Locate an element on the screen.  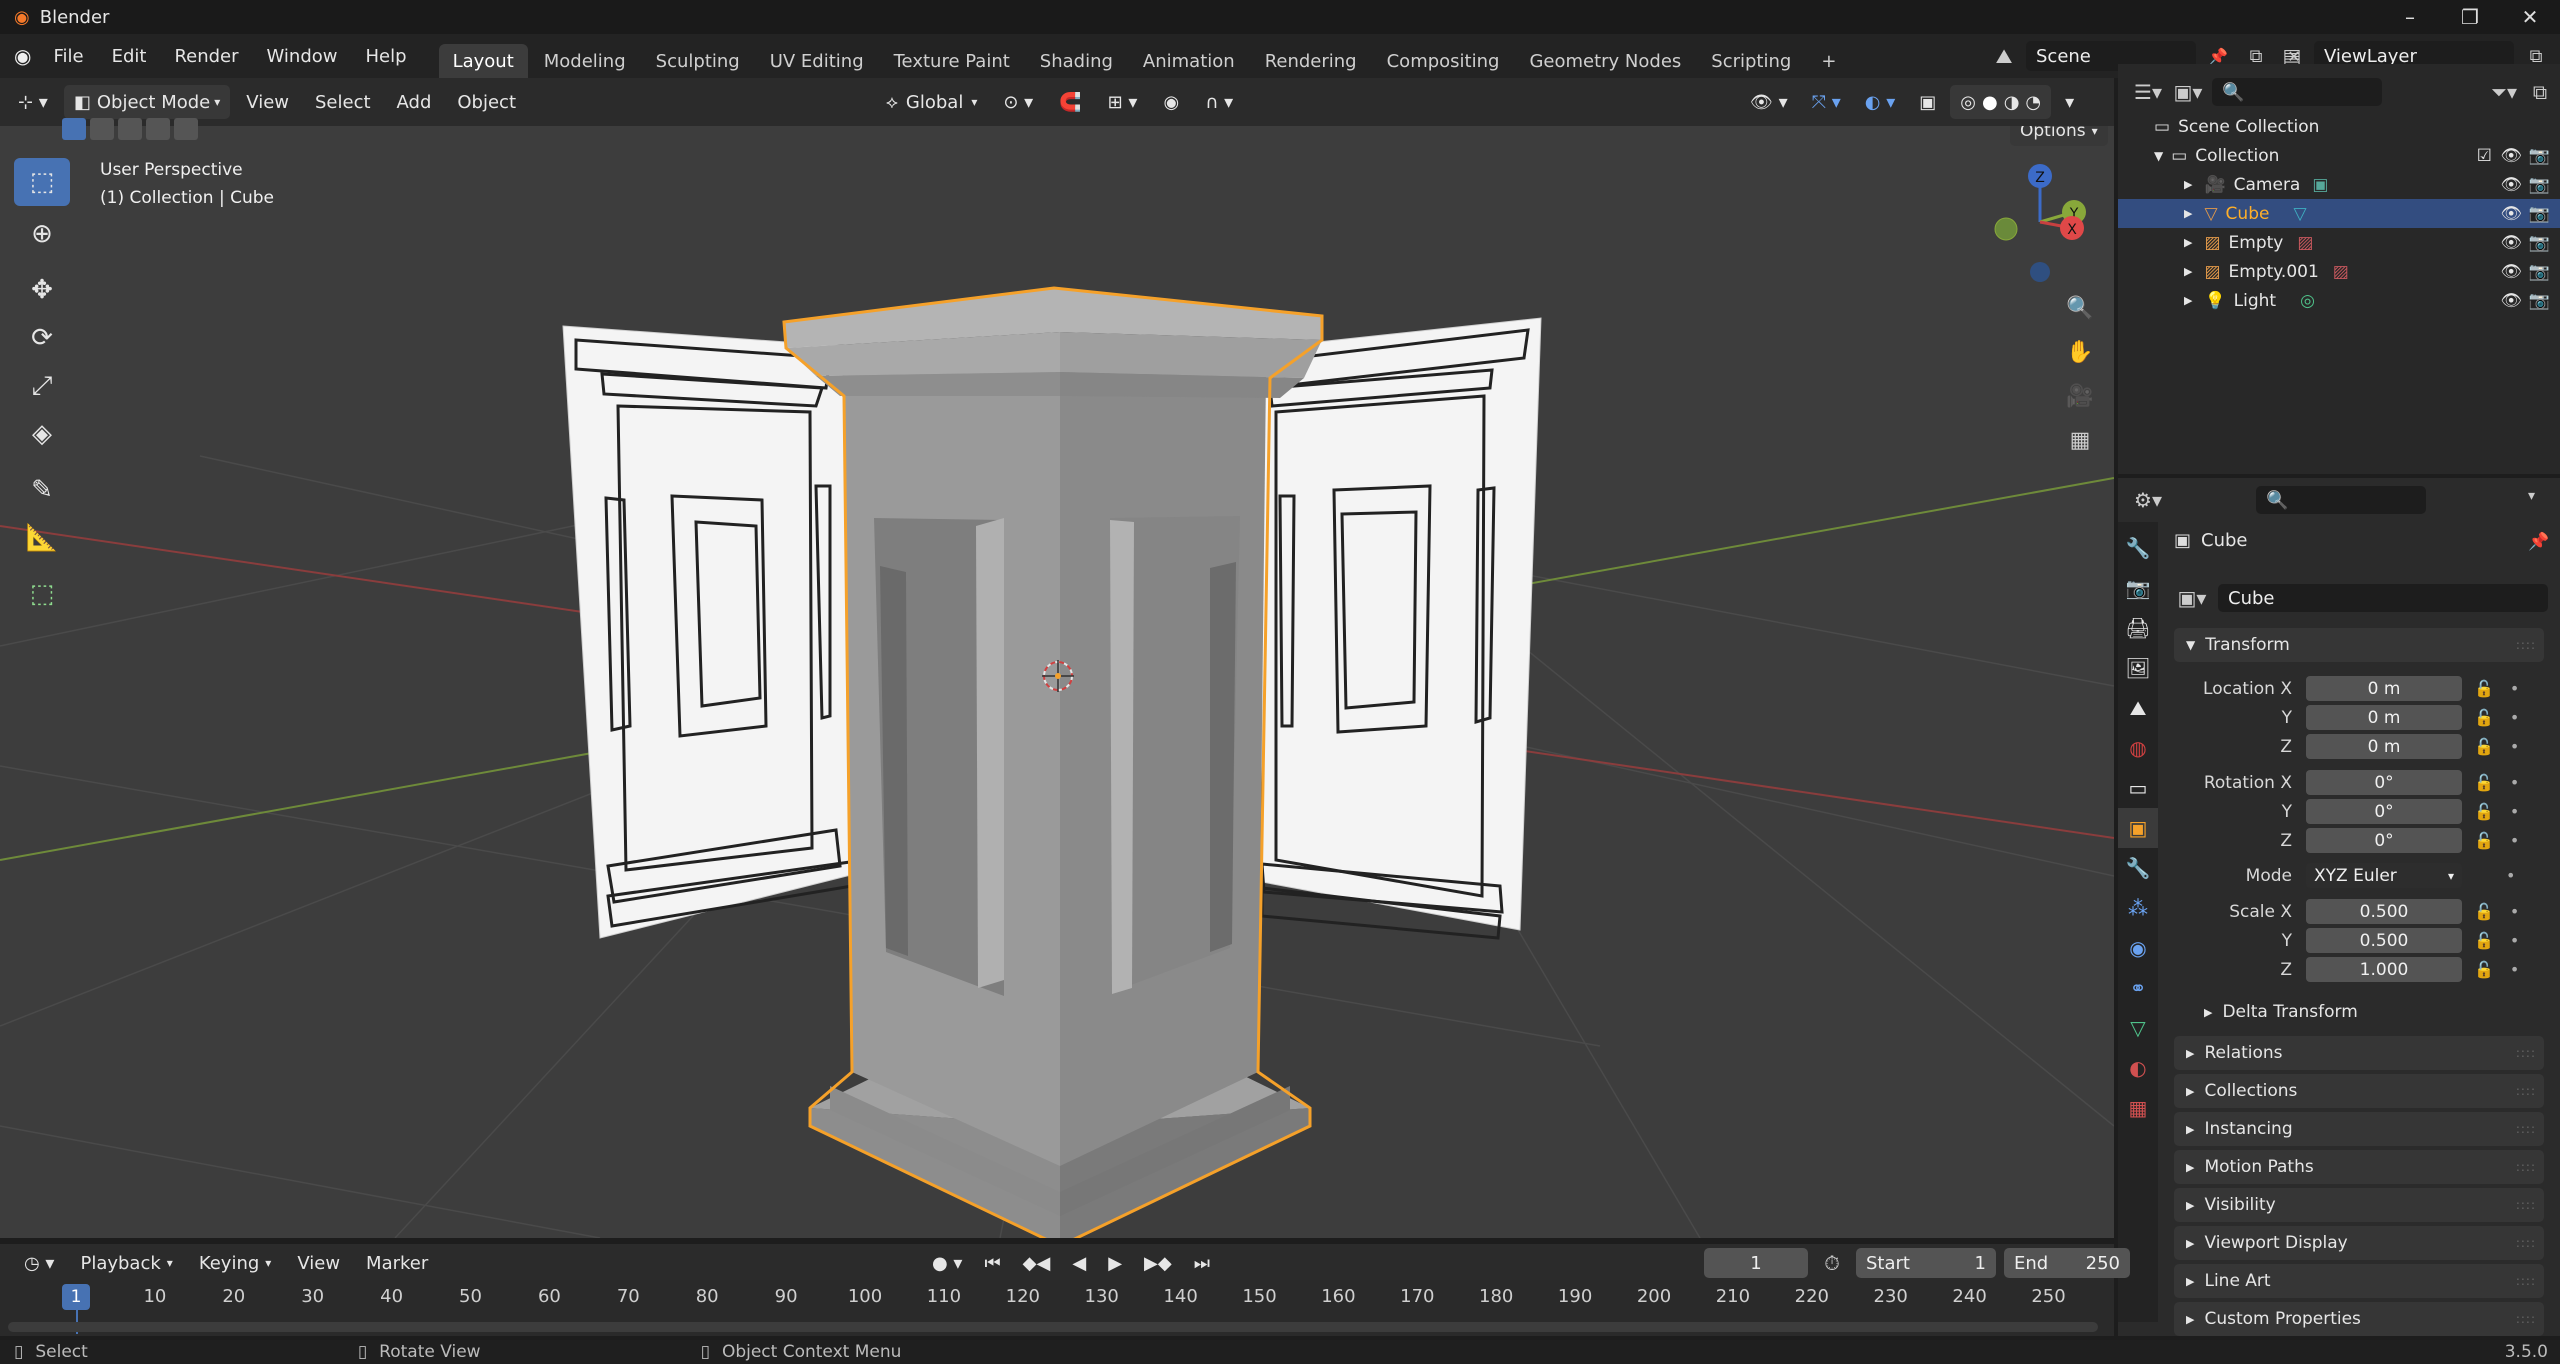
menu-file: File is located at coordinates (68, 56).